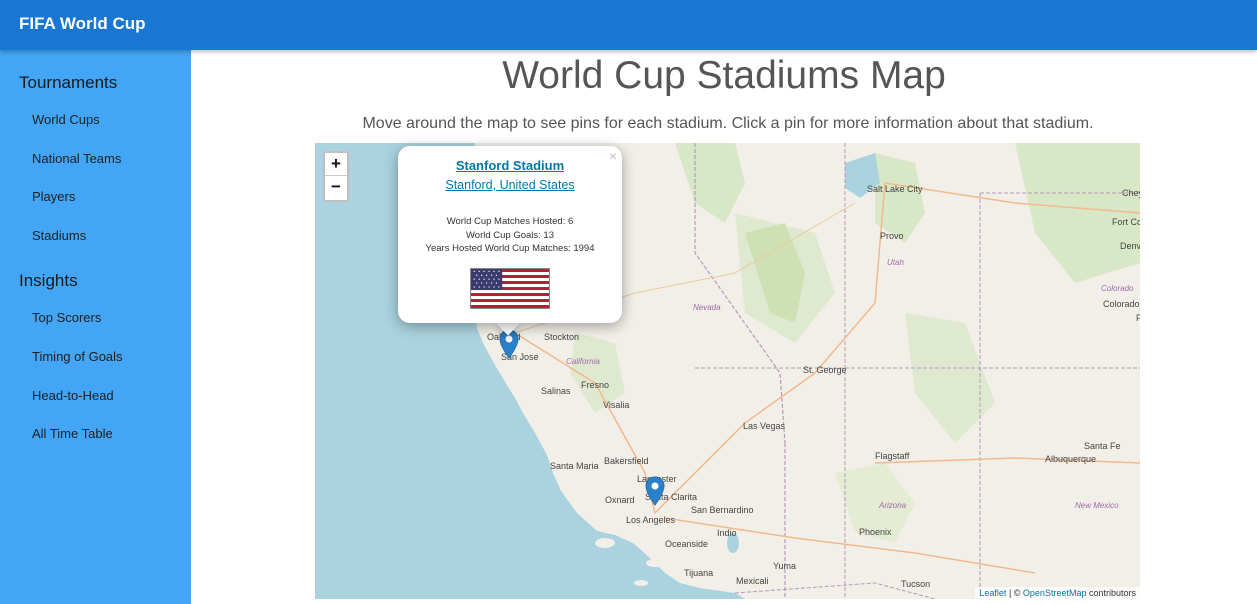 This screenshot has height=604, width=1257. What do you see at coordinates (82, 24) in the screenshot?
I see `app-title: FIFA World Cup` at bounding box center [82, 24].